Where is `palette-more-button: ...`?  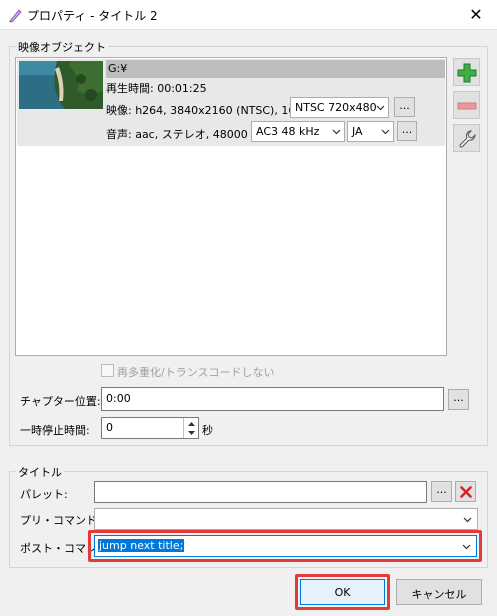 palette-more-button: ... is located at coordinates (441, 491).